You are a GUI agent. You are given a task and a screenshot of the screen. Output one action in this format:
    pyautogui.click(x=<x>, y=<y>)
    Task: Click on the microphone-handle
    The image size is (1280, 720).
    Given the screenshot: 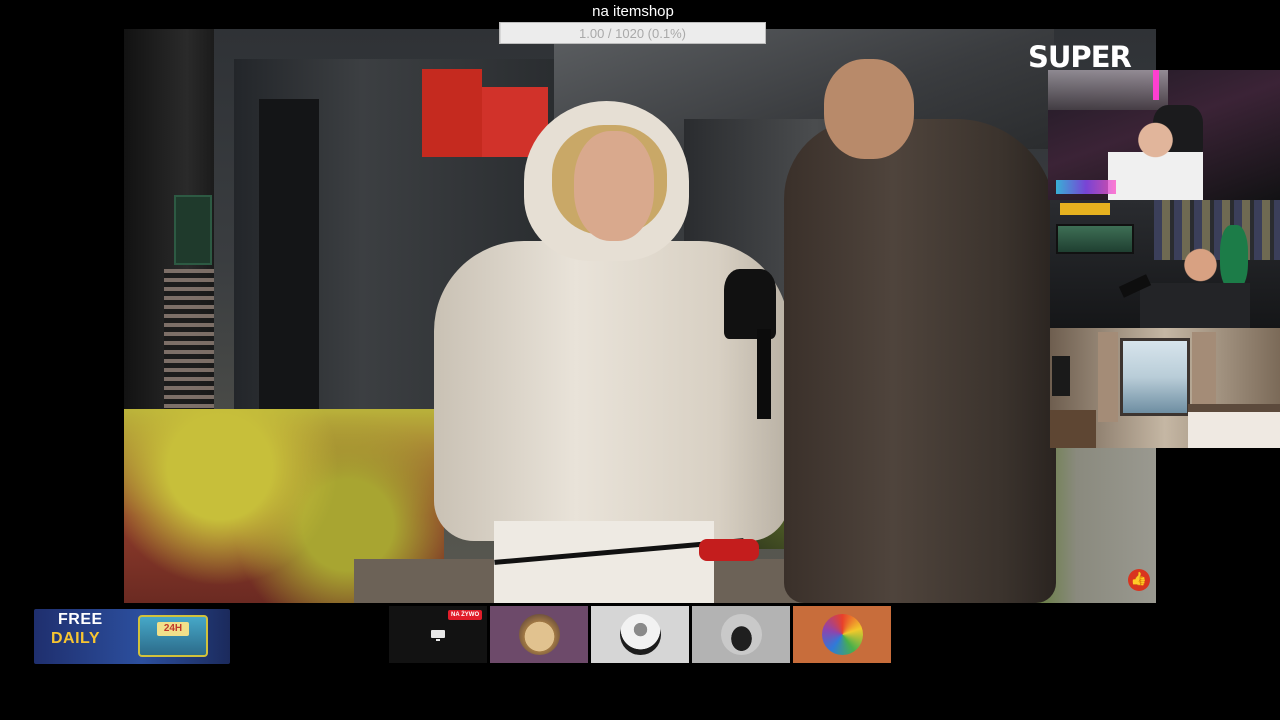 What is the action you would take?
    pyautogui.click(x=764, y=374)
    